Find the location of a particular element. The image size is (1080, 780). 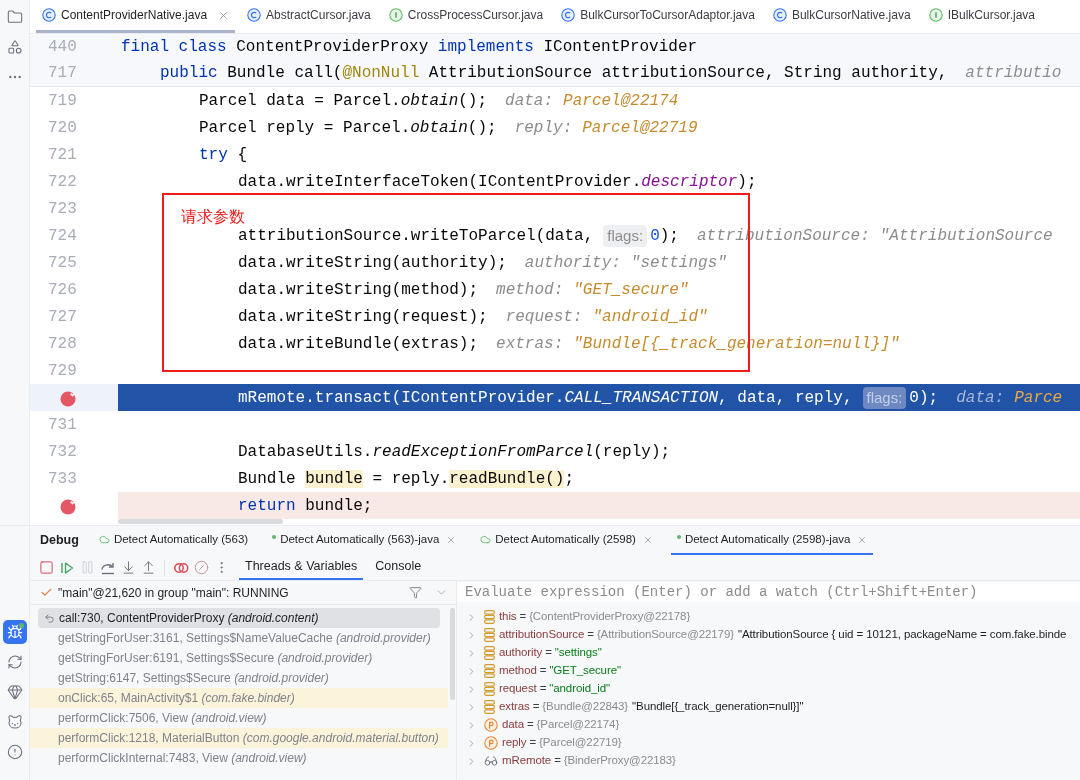

panel-title: Debug is located at coordinates (59, 541).